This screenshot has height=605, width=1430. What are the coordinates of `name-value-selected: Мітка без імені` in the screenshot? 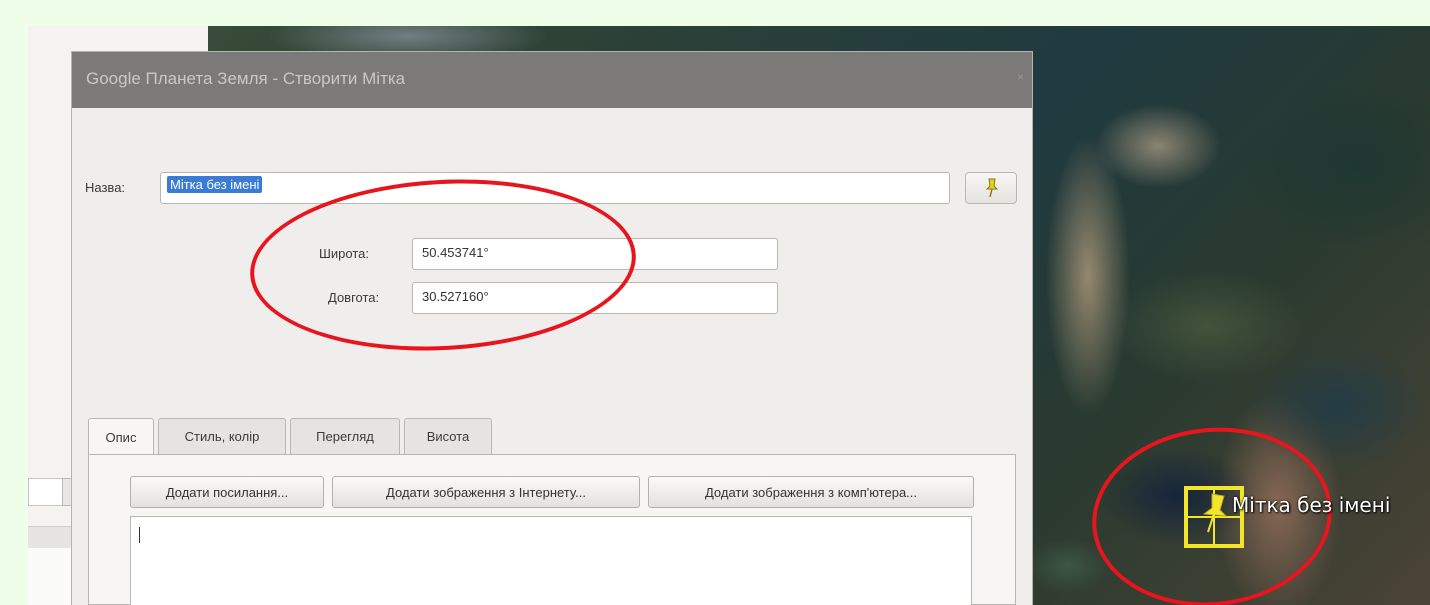 It's located at (215, 184).